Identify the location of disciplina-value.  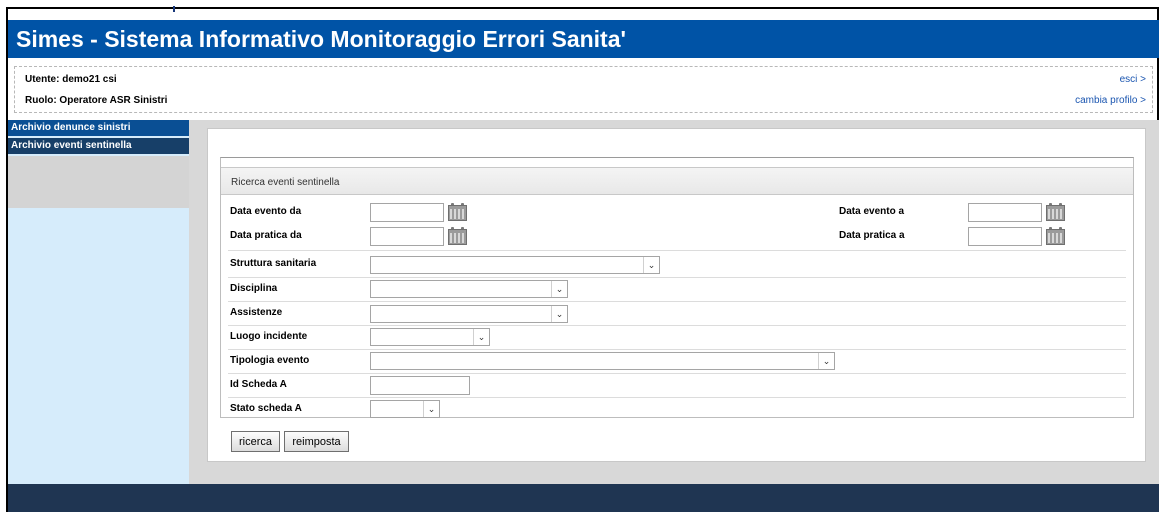
(372, 291).